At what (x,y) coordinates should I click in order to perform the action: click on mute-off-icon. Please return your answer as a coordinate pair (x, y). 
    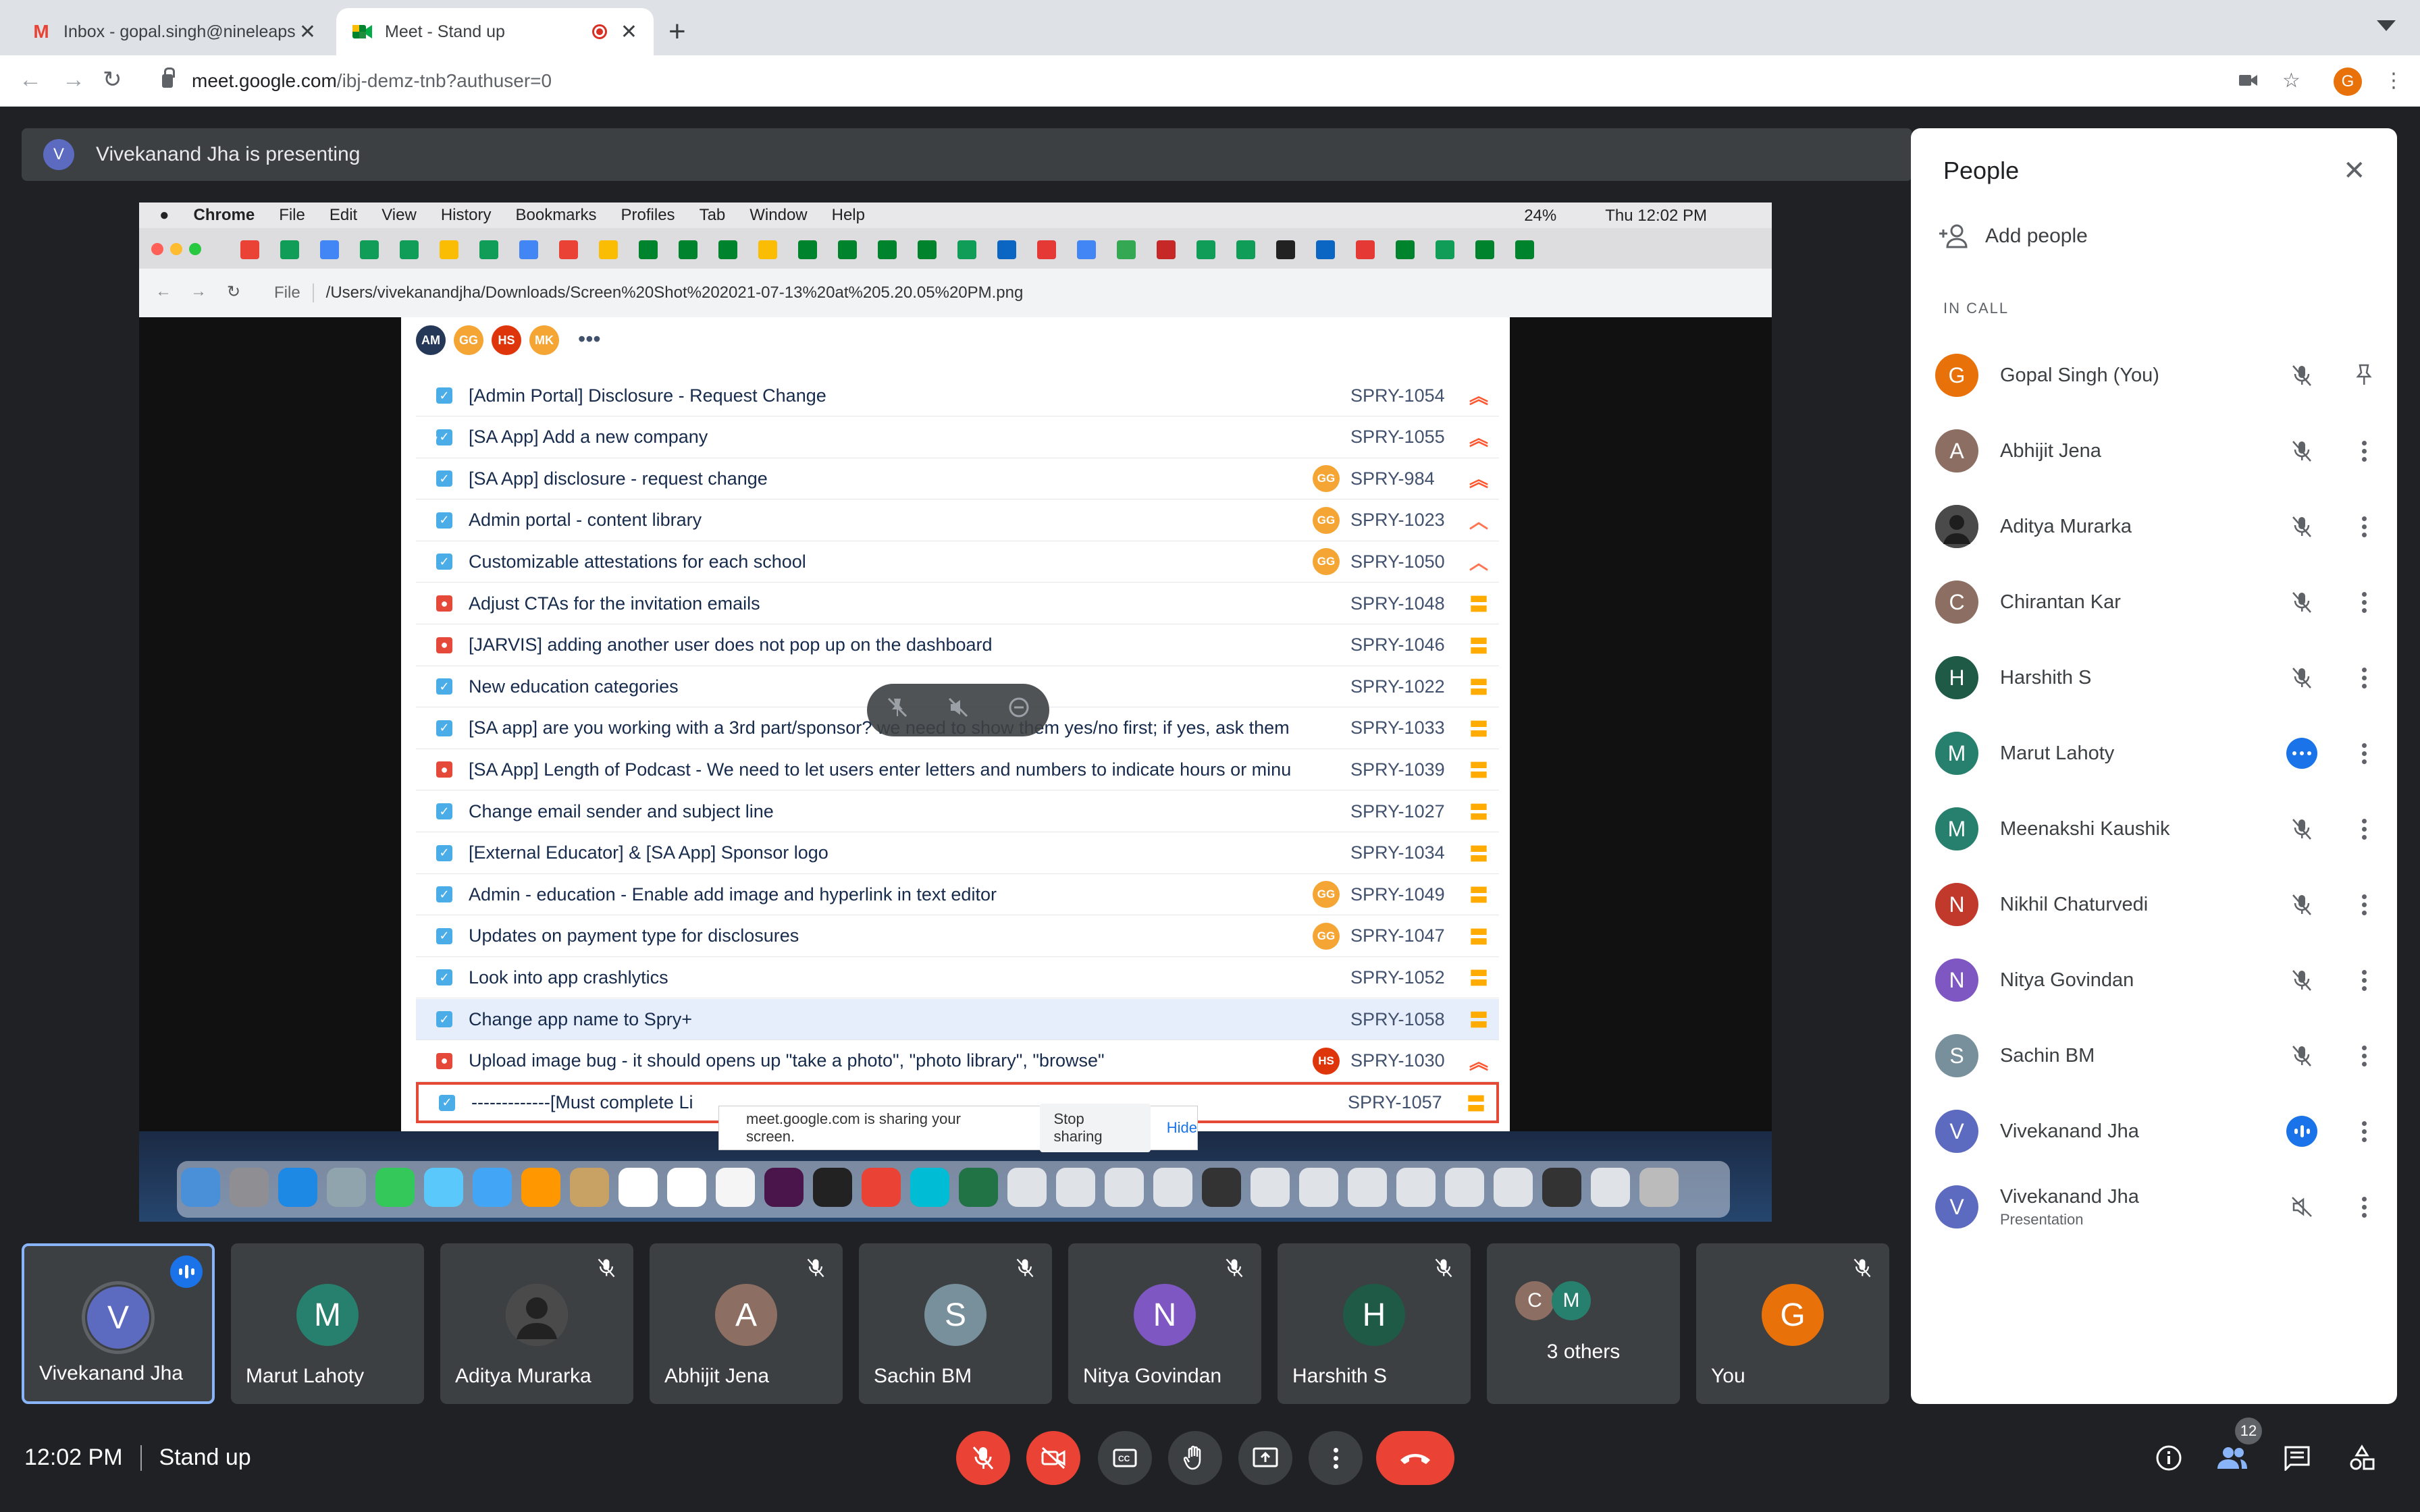
    Looking at the image, I should click on (958, 711).